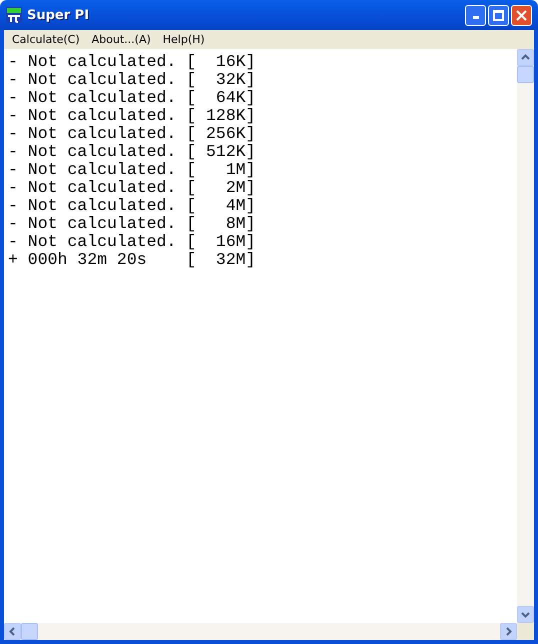  I want to click on maximize-button, so click(498, 15).